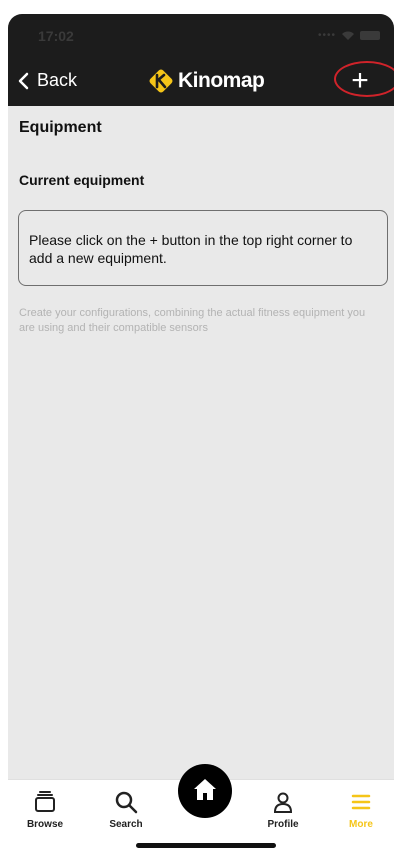  I want to click on wifi-icon, so click(348, 35).